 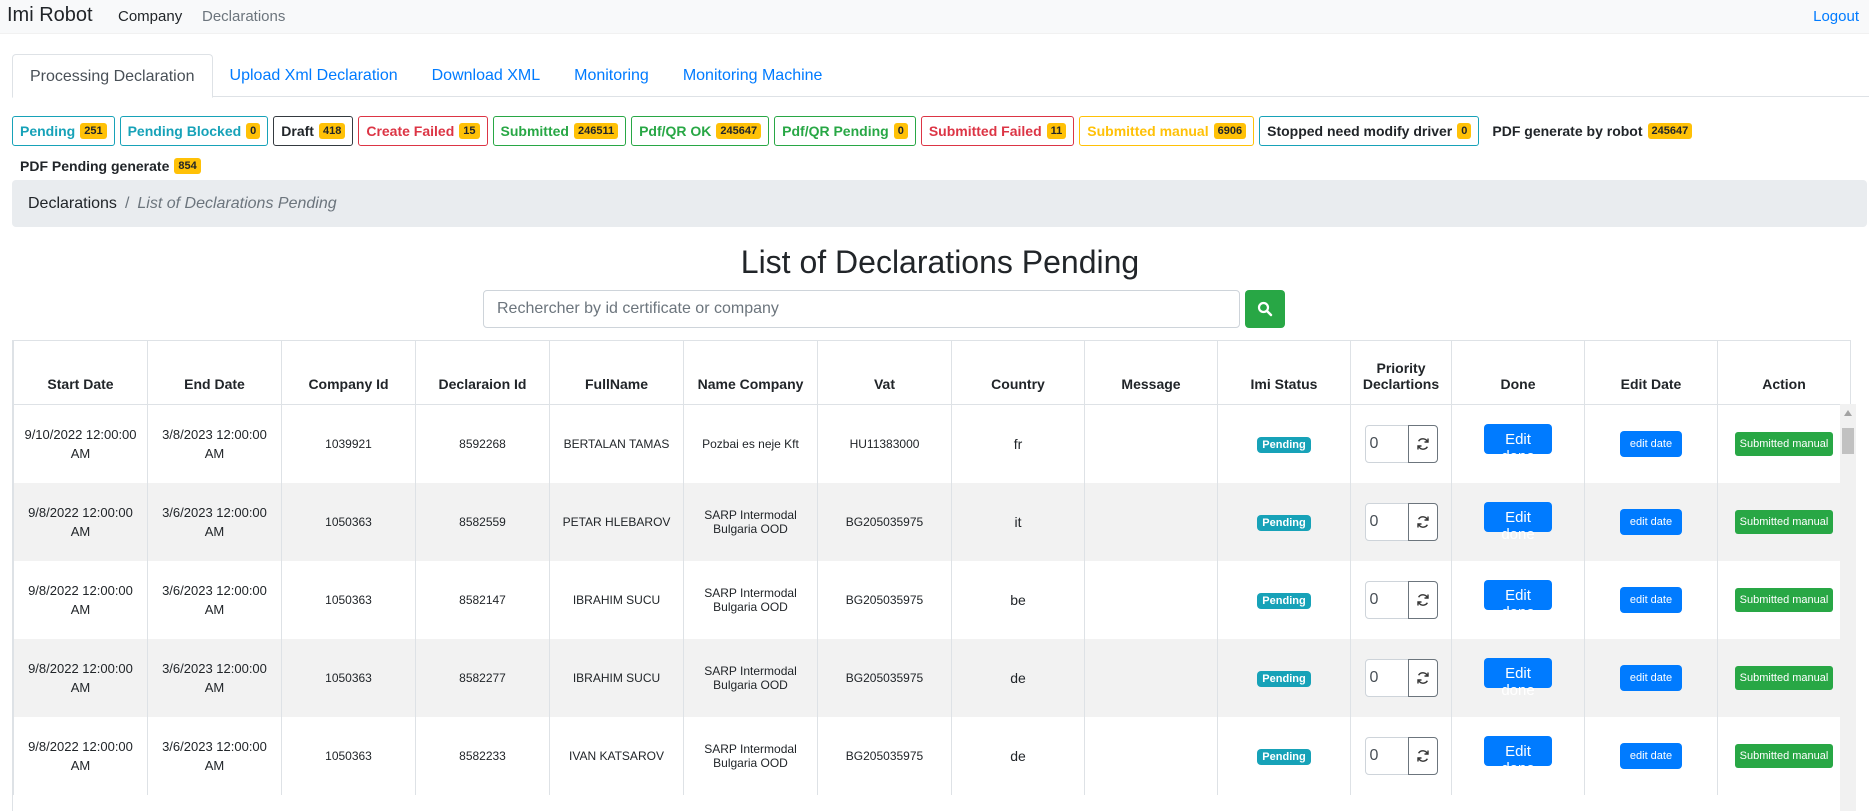 I want to click on status-submitted-button: Submitted 246511, so click(x=559, y=131).